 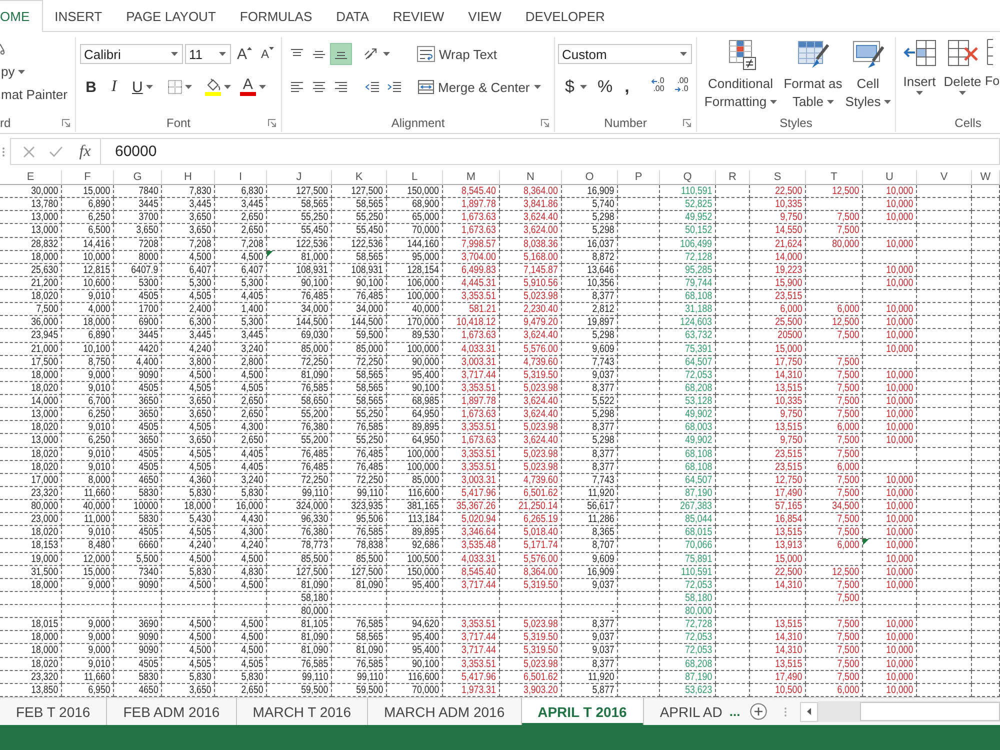 I want to click on column-header: S, so click(x=778, y=177).